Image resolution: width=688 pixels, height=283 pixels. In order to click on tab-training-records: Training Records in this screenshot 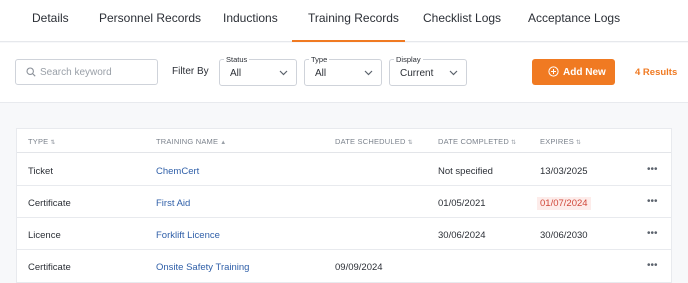, I will do `click(353, 21)`.